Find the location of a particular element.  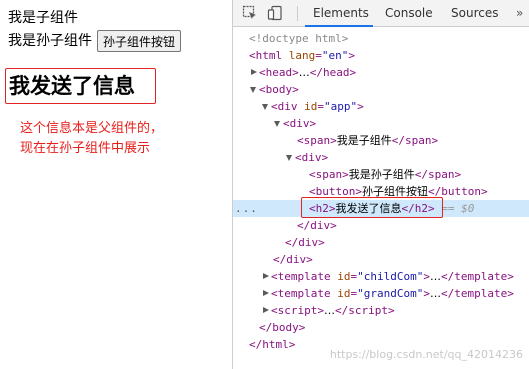

annotation-note-line2: 现在在孙子组件中展示 is located at coordinates (85, 148).